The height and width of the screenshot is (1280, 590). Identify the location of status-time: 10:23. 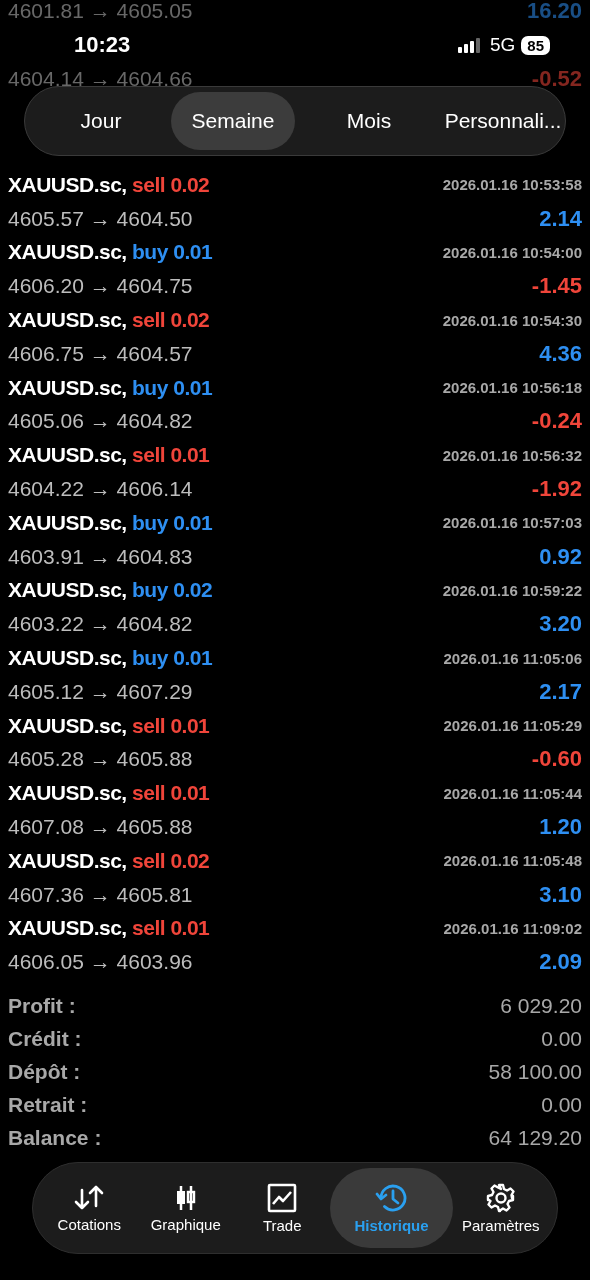
(102, 45).